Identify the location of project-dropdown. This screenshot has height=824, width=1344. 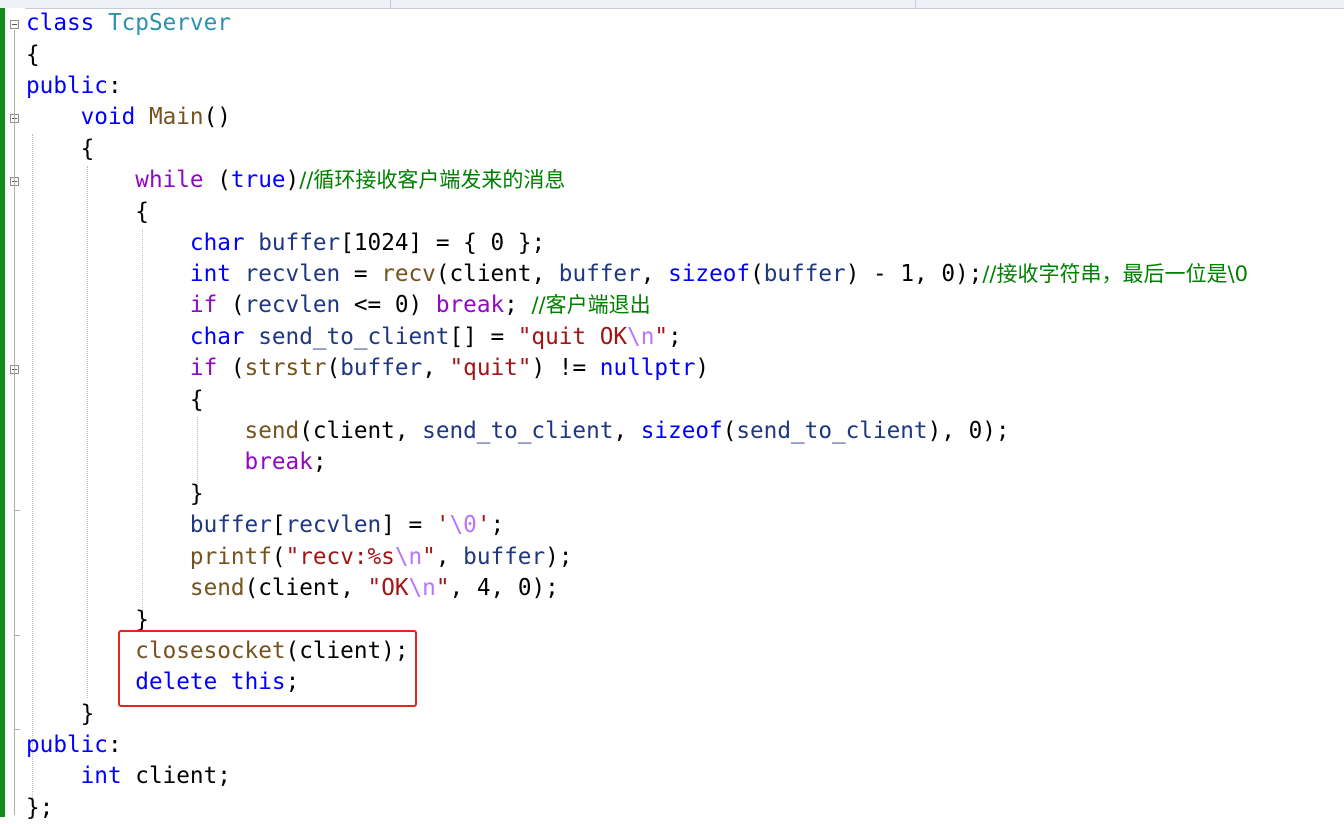
(195, 4).